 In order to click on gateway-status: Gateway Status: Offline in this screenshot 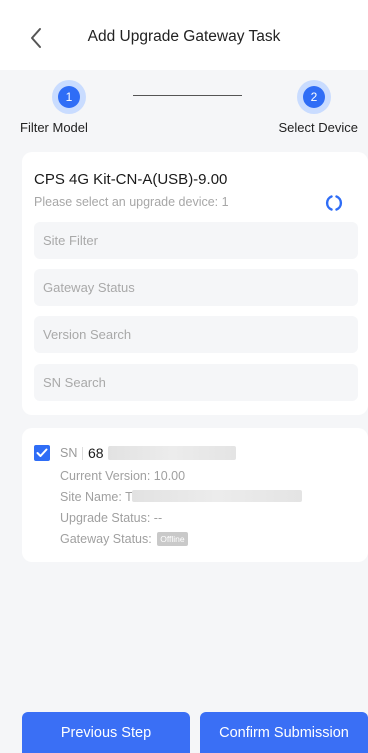, I will do `click(124, 539)`.